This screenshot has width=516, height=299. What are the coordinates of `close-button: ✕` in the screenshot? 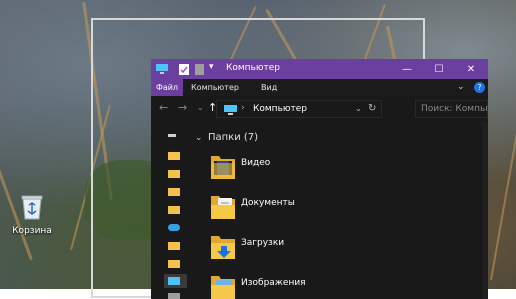 It's located at (471, 69).